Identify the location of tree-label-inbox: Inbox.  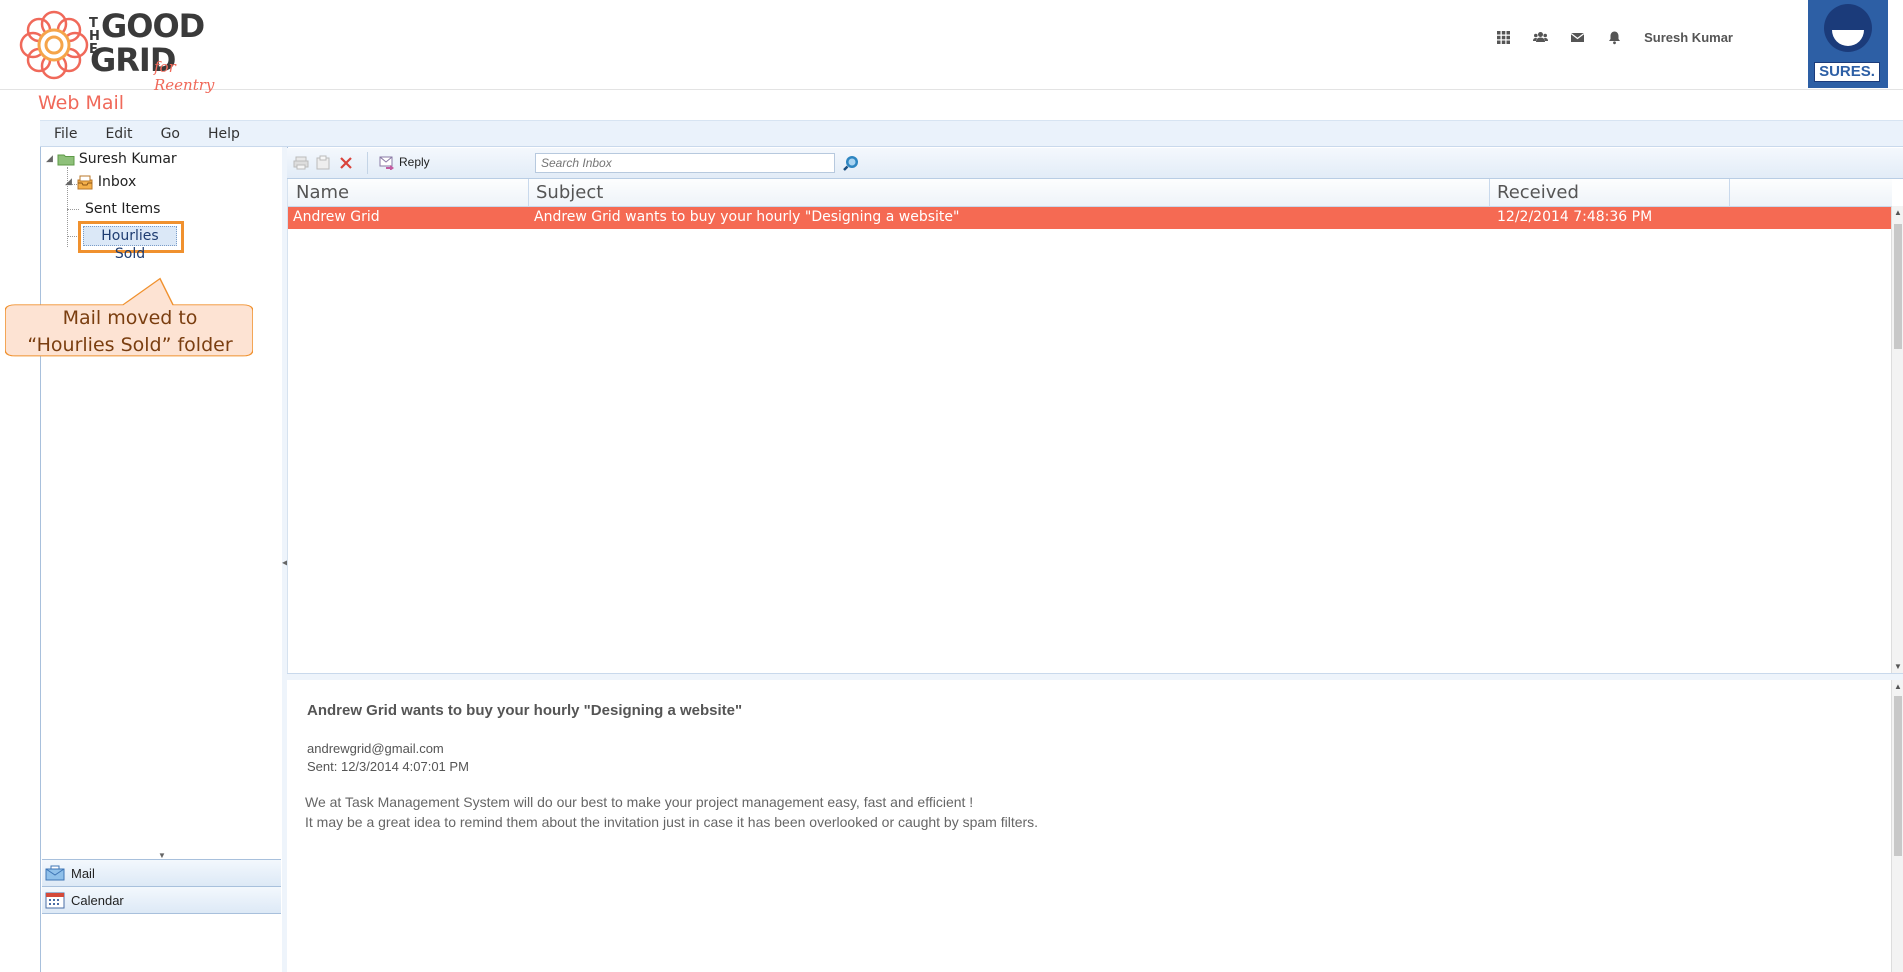
(117, 182).